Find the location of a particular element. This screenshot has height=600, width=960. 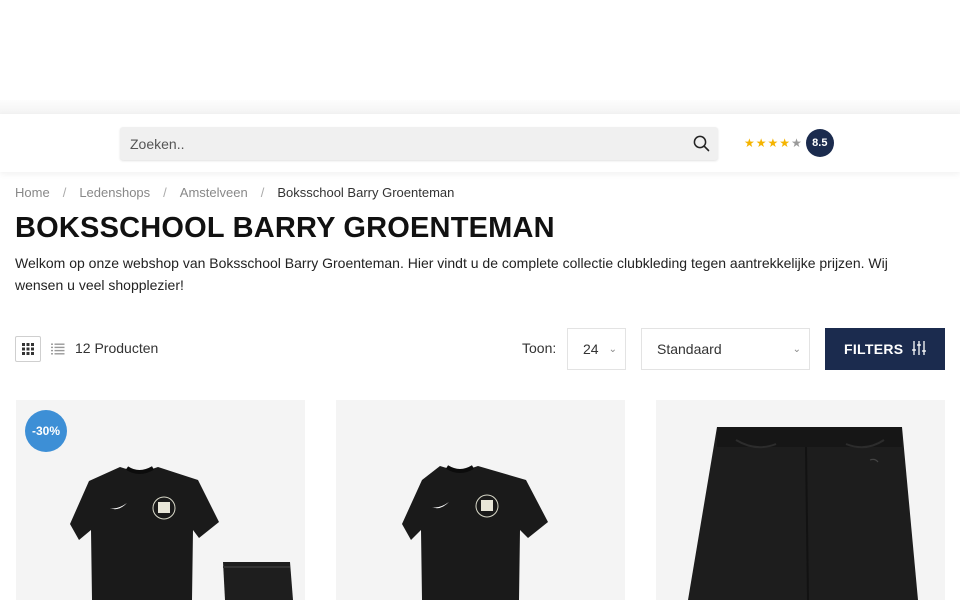

discount-badge: -30% is located at coordinates (46, 431).